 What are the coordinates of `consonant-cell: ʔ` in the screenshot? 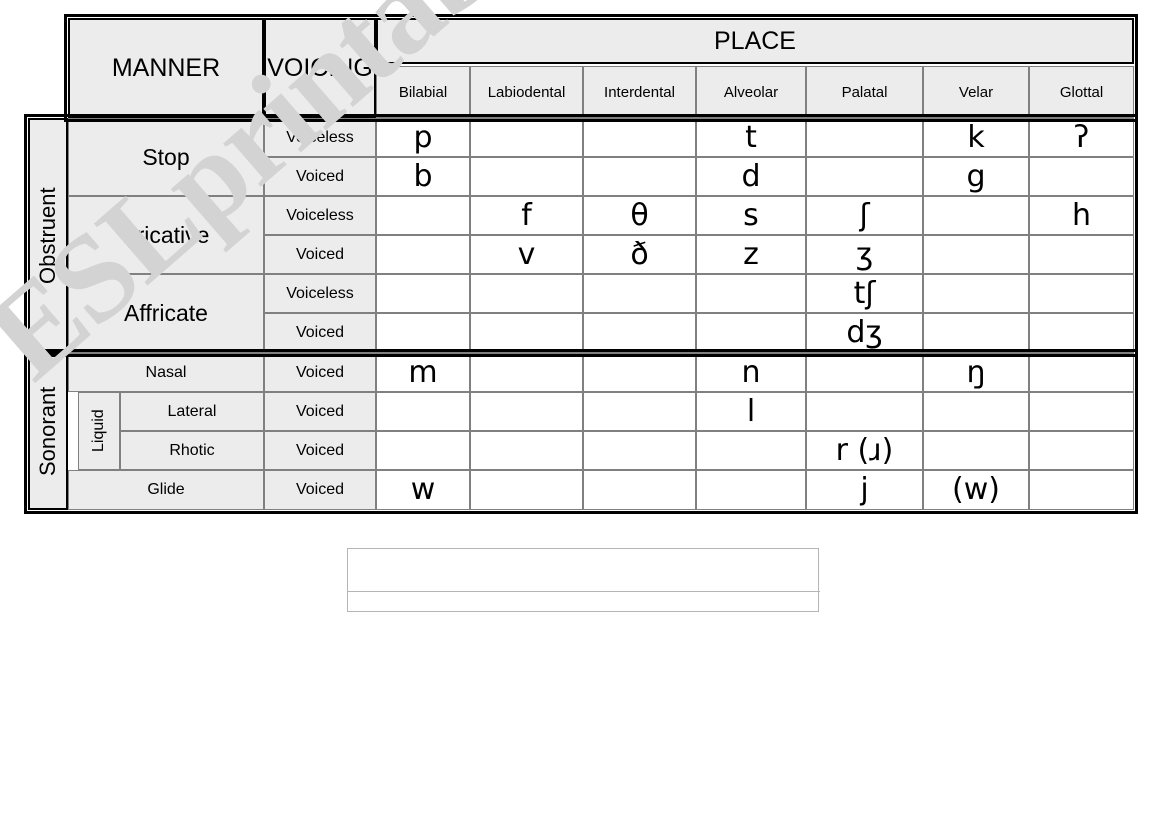 It's located at (1081, 137).